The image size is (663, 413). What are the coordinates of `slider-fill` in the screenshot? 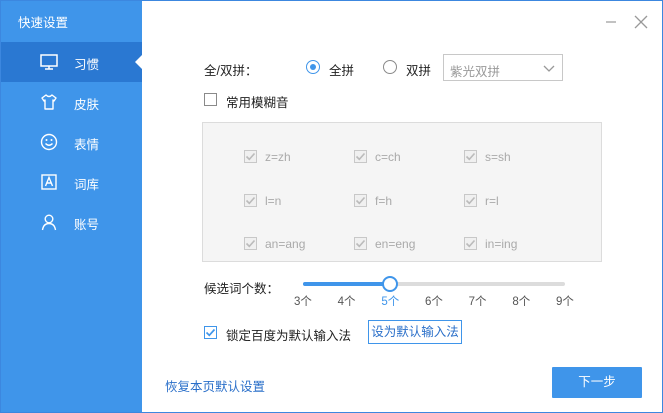 It's located at (347, 284).